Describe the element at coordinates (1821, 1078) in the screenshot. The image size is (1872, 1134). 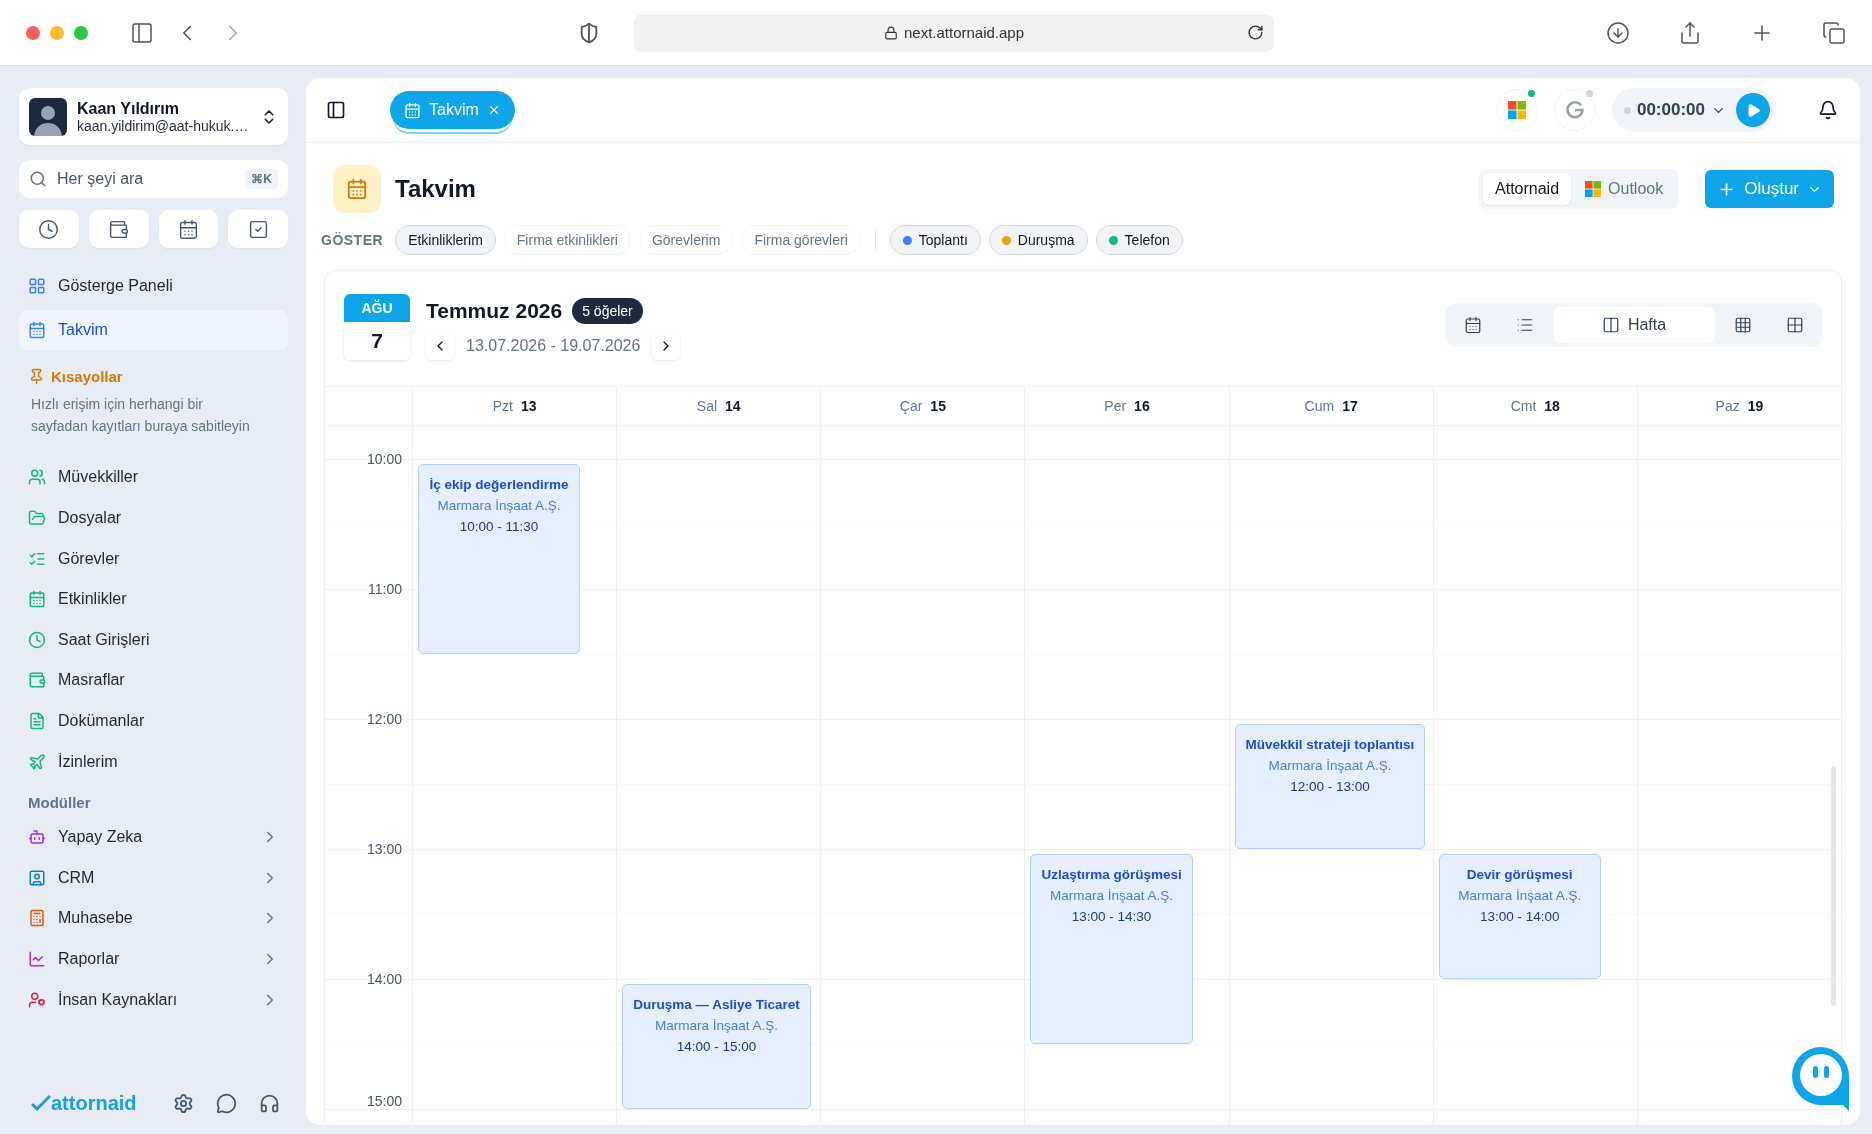
I see `chat-bot-icon` at that location.